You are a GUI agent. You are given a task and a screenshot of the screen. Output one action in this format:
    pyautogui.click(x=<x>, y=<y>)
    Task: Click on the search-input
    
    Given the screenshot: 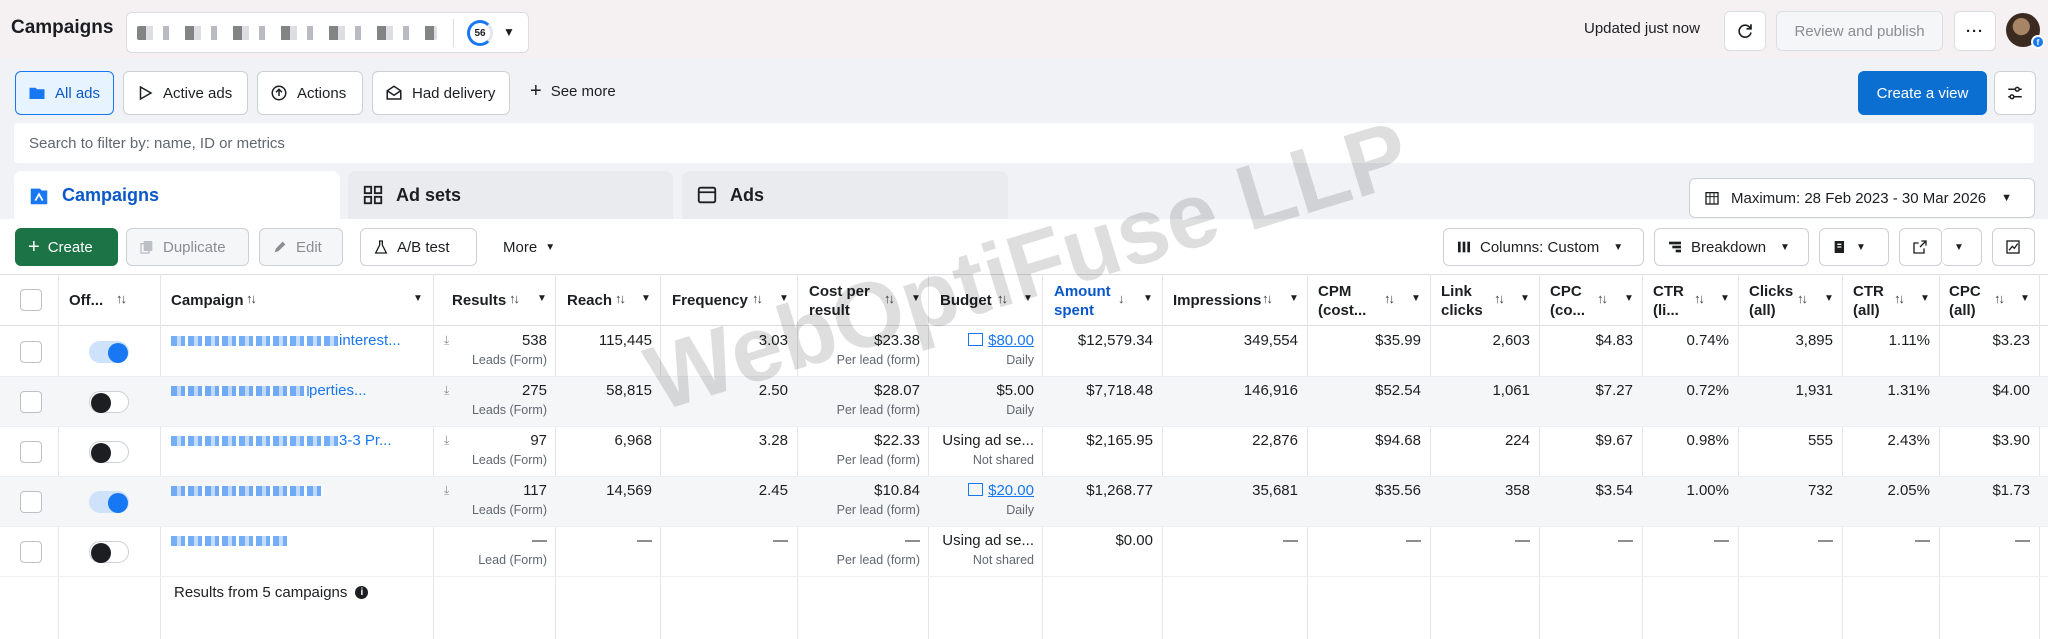 What is the action you would take?
    pyautogui.click(x=1024, y=143)
    